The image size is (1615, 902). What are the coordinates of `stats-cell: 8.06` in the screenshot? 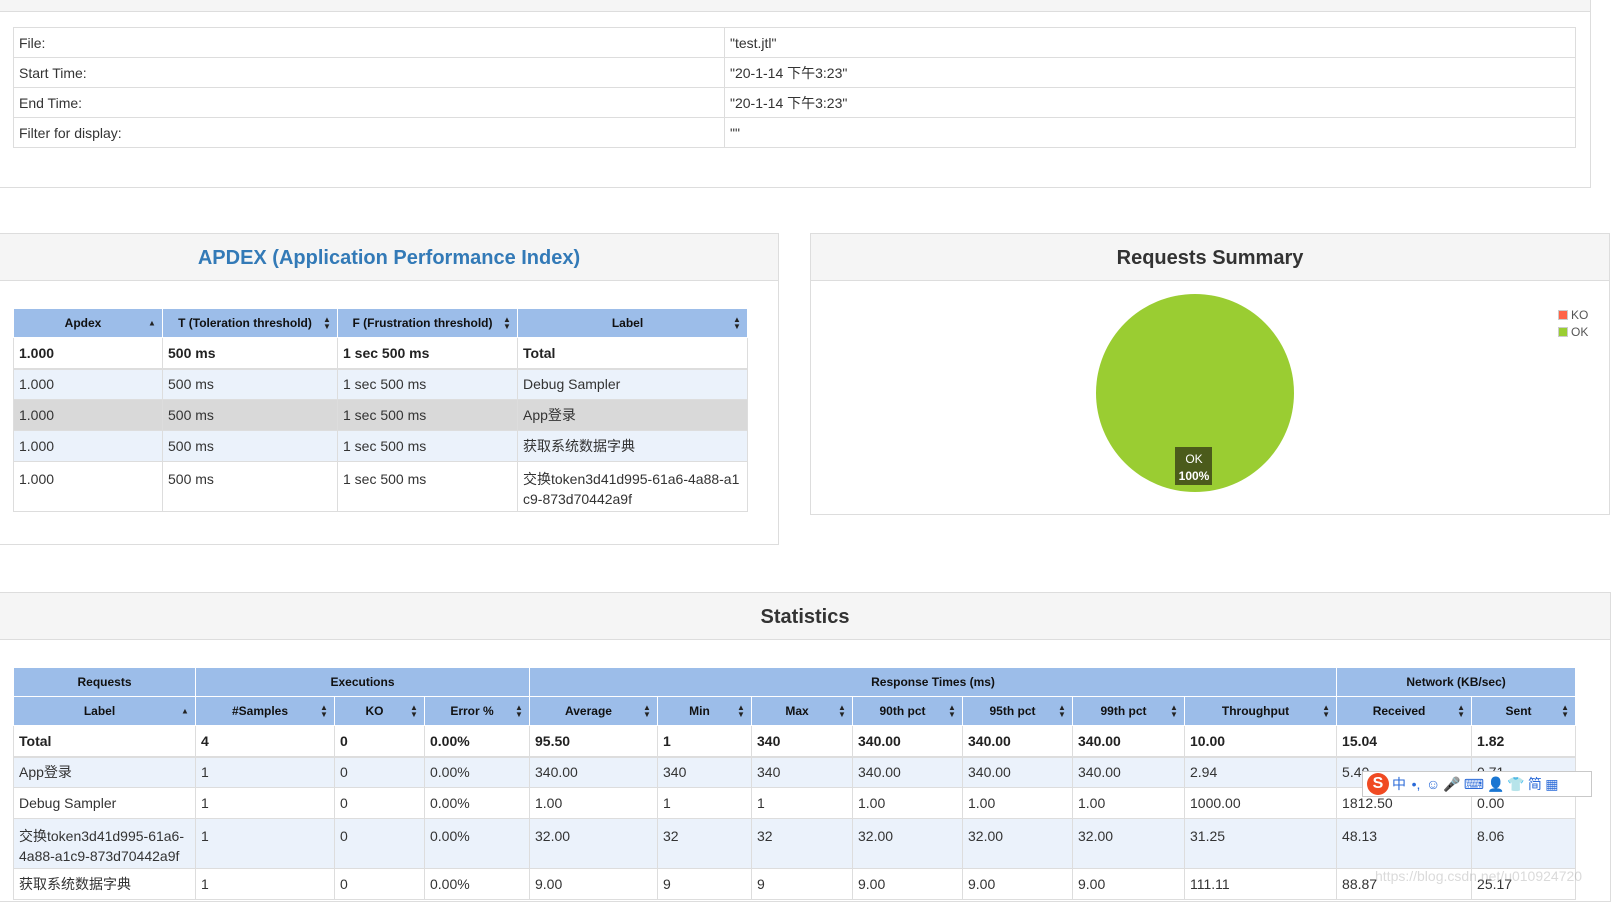 It's located at (1524, 843).